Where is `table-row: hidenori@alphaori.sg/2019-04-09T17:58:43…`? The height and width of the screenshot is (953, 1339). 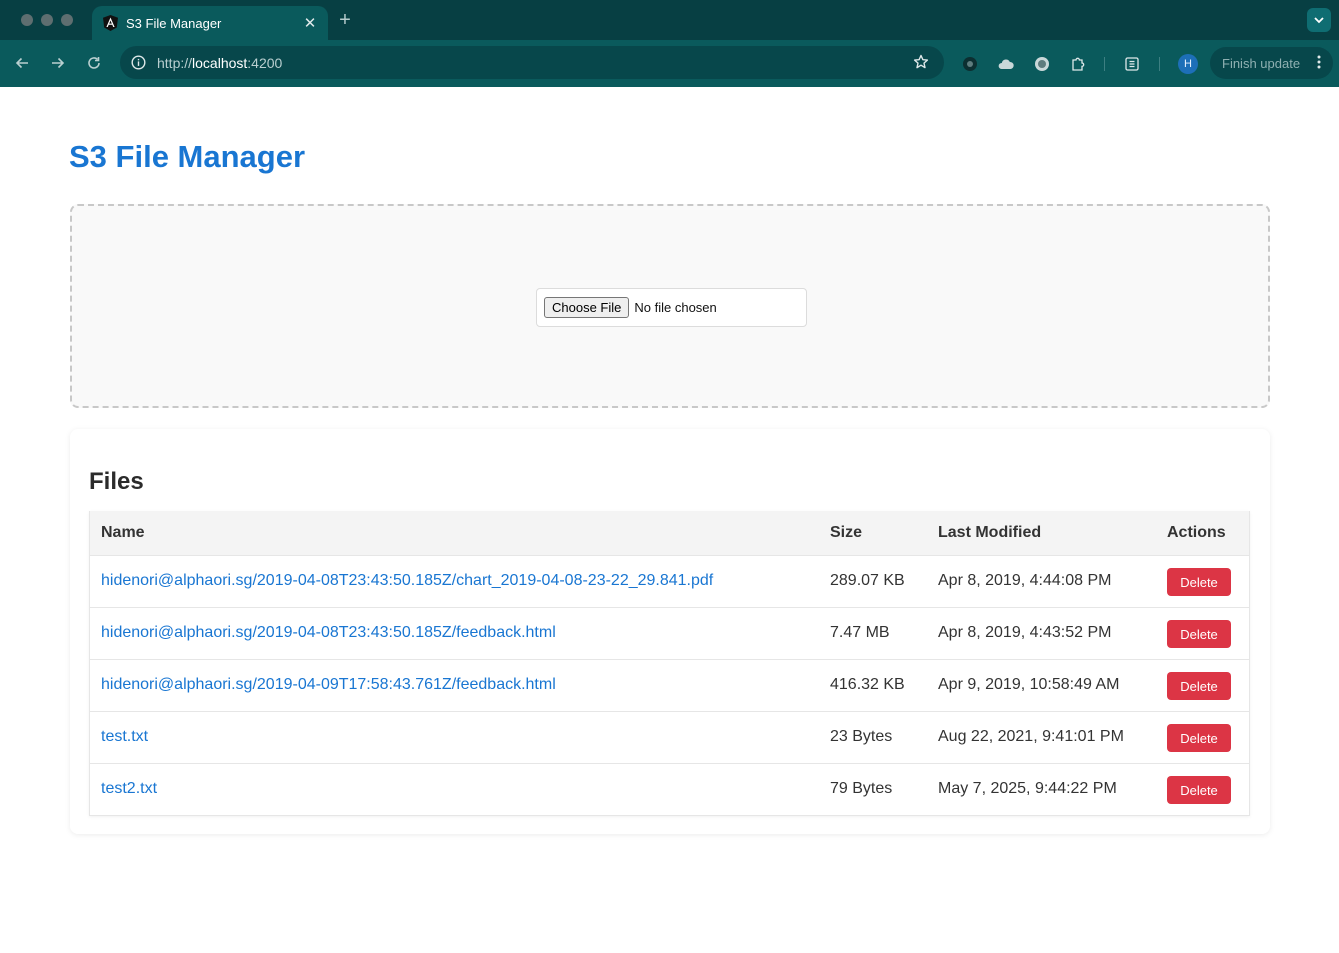
table-row: hidenori@alphaori.sg/2019-04-09T17:58:43… is located at coordinates (669, 685).